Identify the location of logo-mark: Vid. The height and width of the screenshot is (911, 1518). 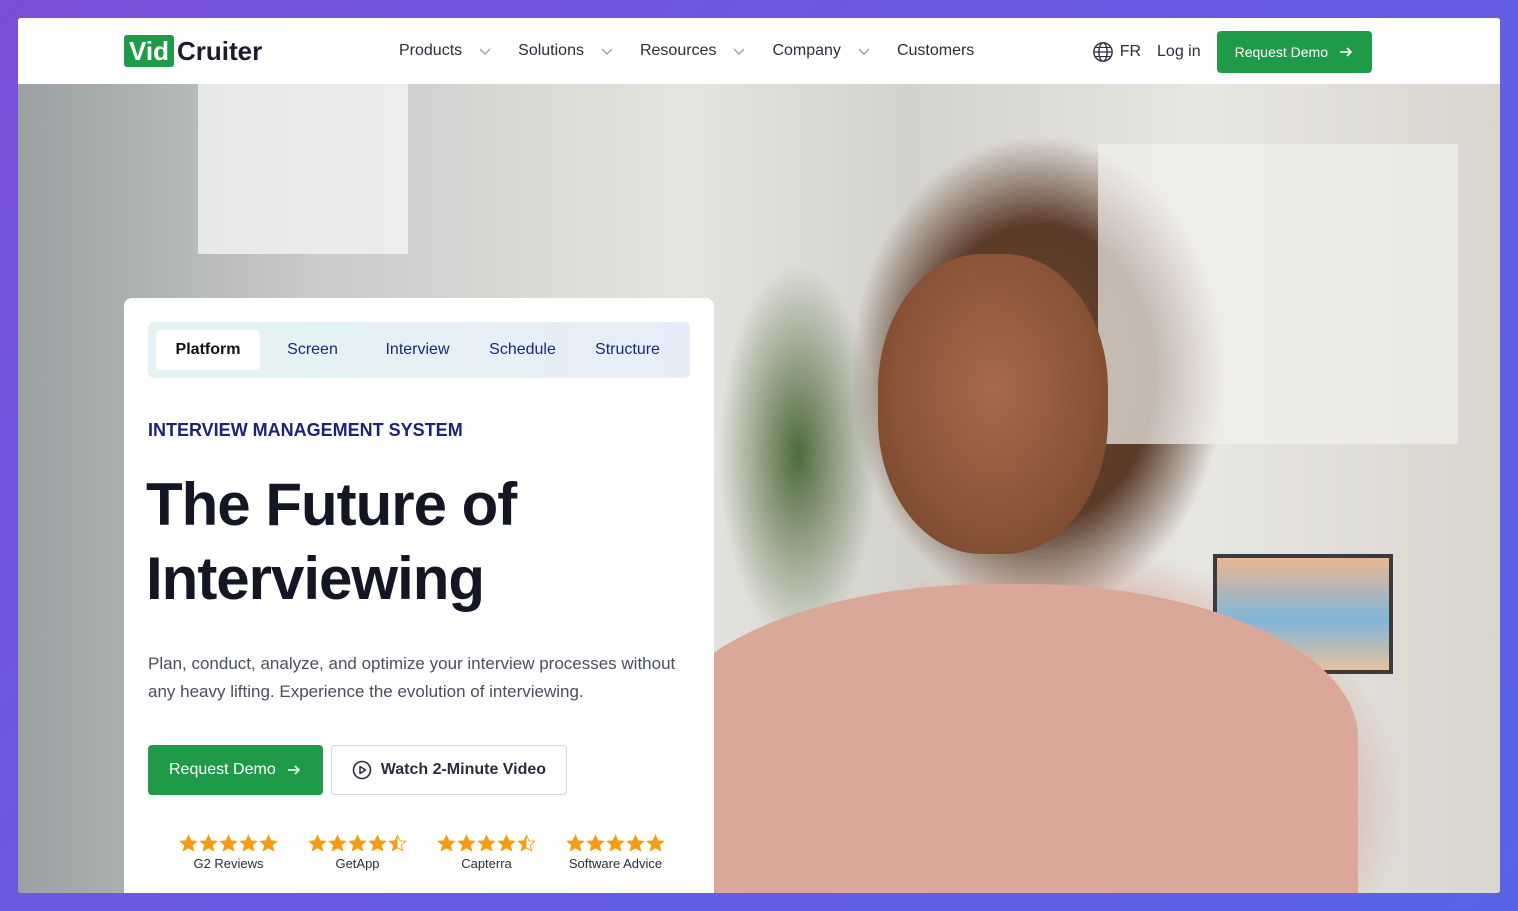
(149, 51).